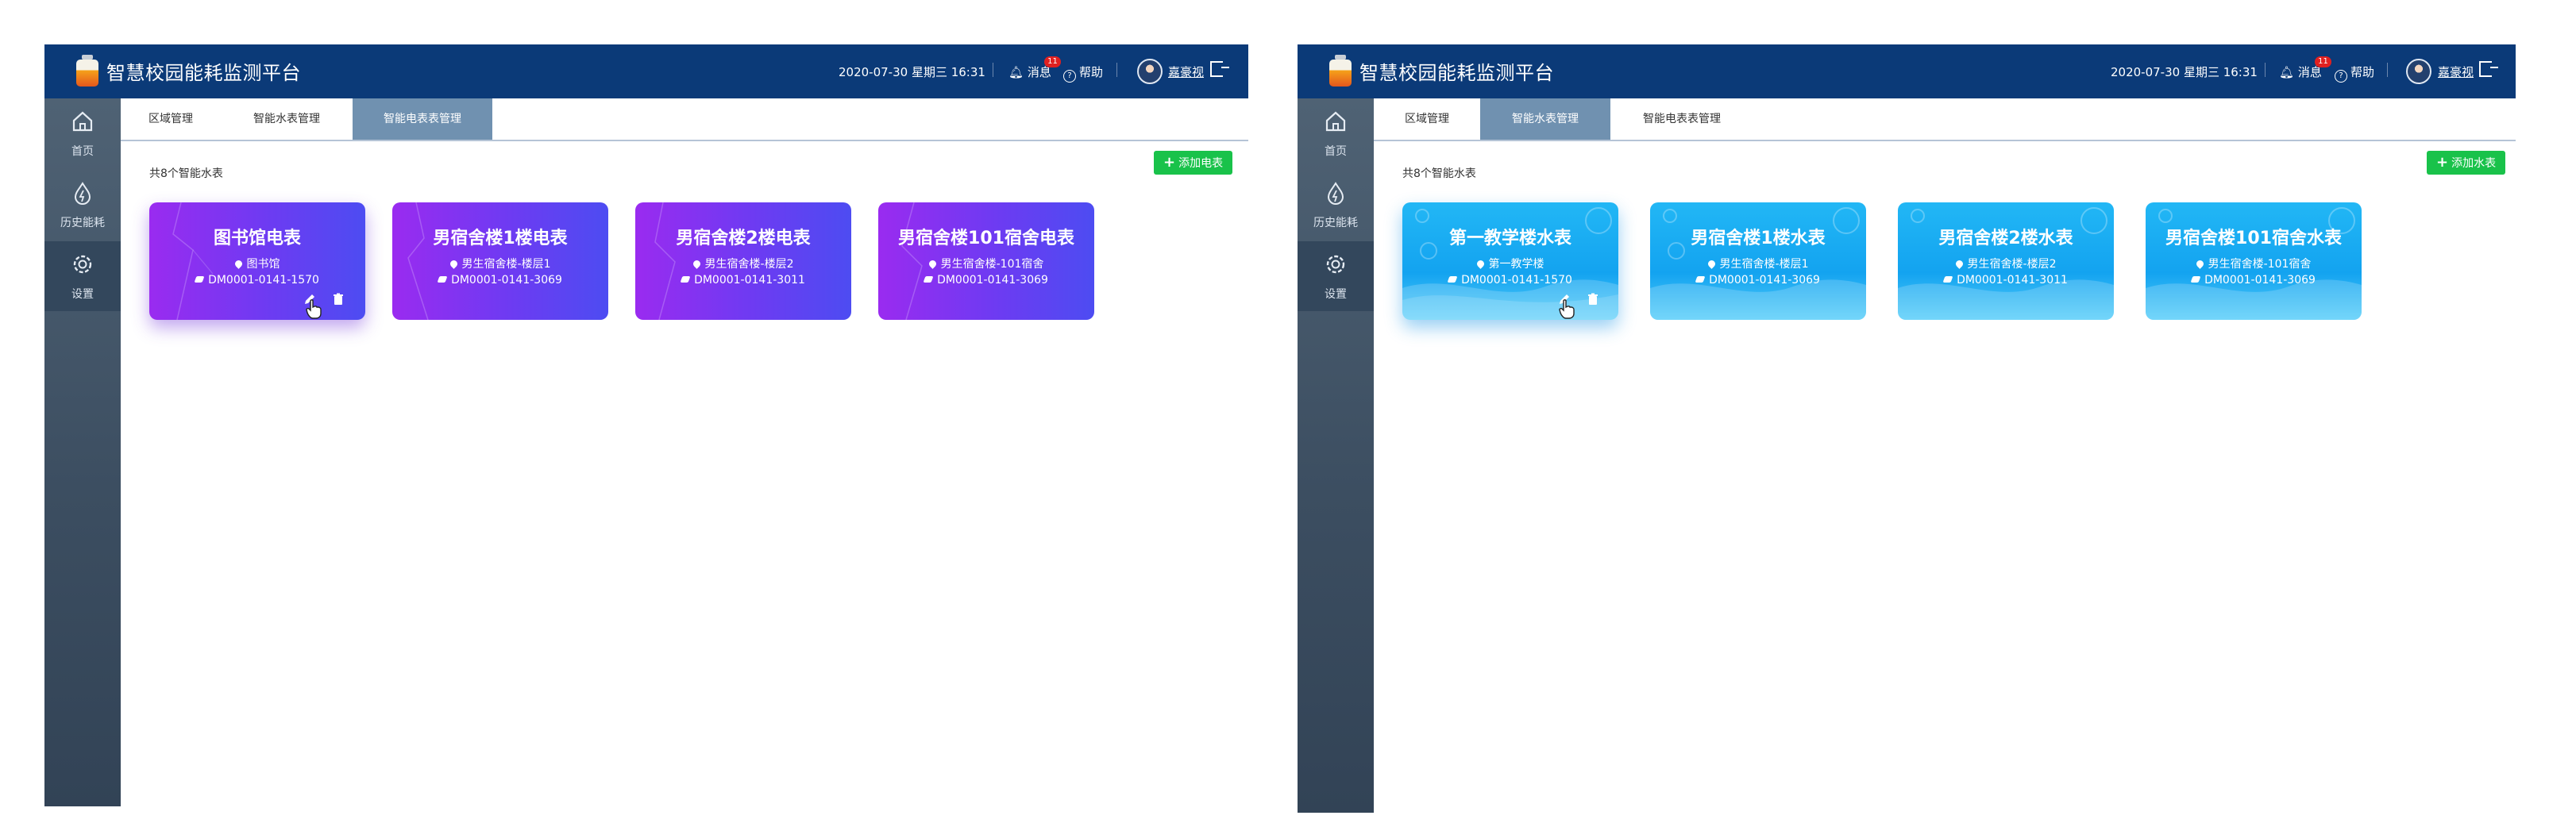 The image size is (2576, 827). What do you see at coordinates (1510, 280) in the screenshot?
I see `meter-code: DM0001-0141-1570` at bounding box center [1510, 280].